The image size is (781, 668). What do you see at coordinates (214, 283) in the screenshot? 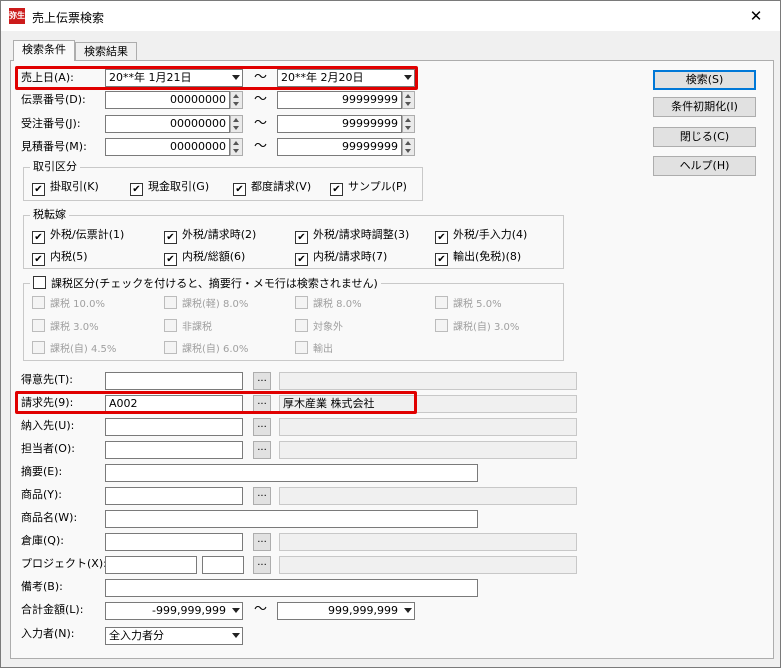
I see `tax-category-title: 課税区分(チェックを付けると、摘要行・メモ行は検索されません)` at bounding box center [214, 283].